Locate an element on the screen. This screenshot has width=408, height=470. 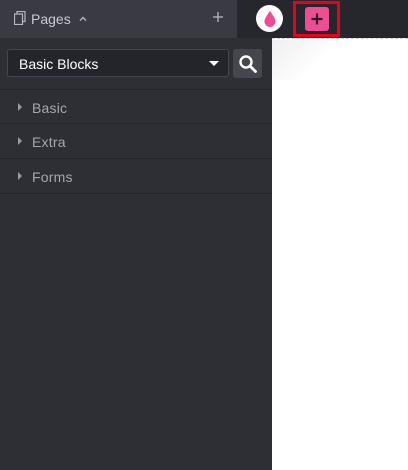
search-icon is located at coordinates (247, 63).